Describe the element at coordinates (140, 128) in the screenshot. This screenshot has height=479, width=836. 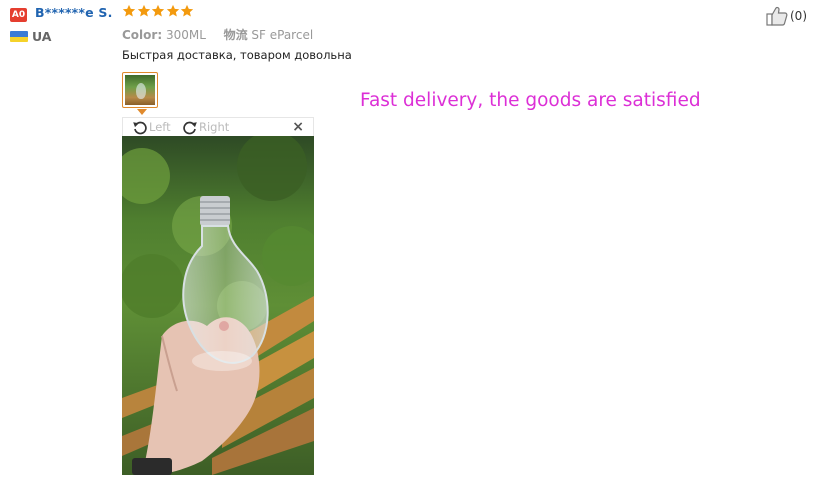
I see `rotate-left-icon` at that location.